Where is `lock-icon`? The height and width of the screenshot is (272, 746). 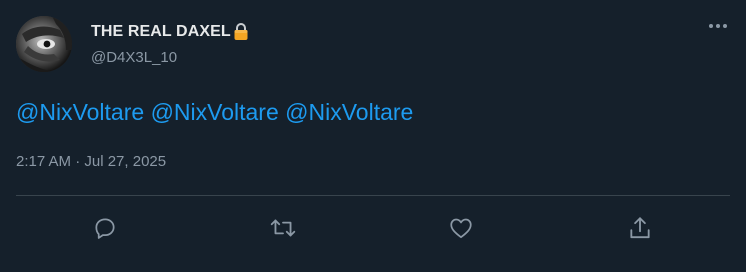
lock-icon is located at coordinates (241, 32).